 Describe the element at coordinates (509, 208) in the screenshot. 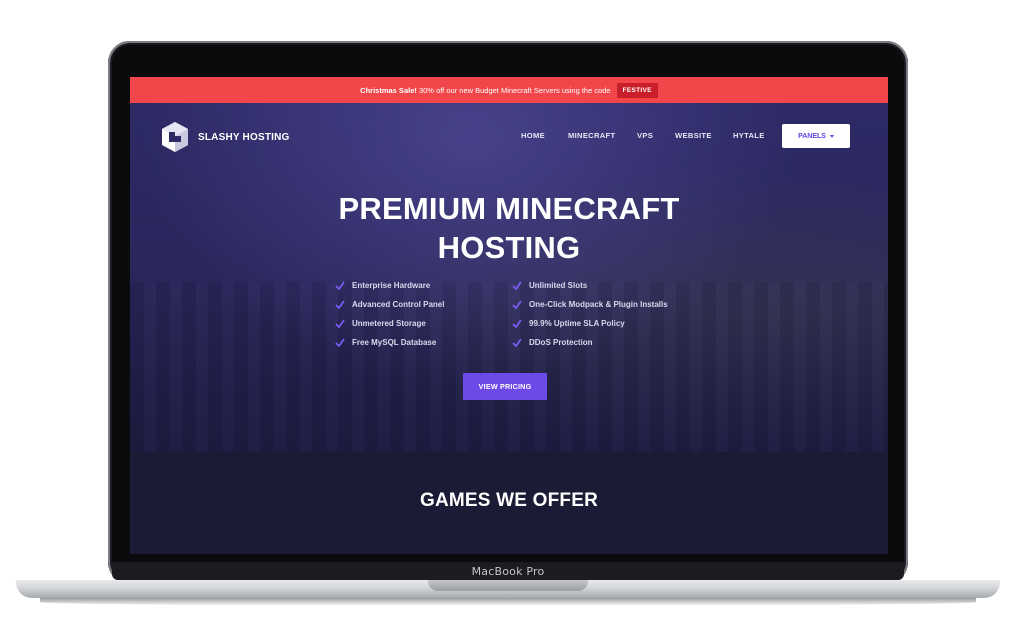

I see `hero-title-line-1: PREMIUM MINECRAFT` at that location.